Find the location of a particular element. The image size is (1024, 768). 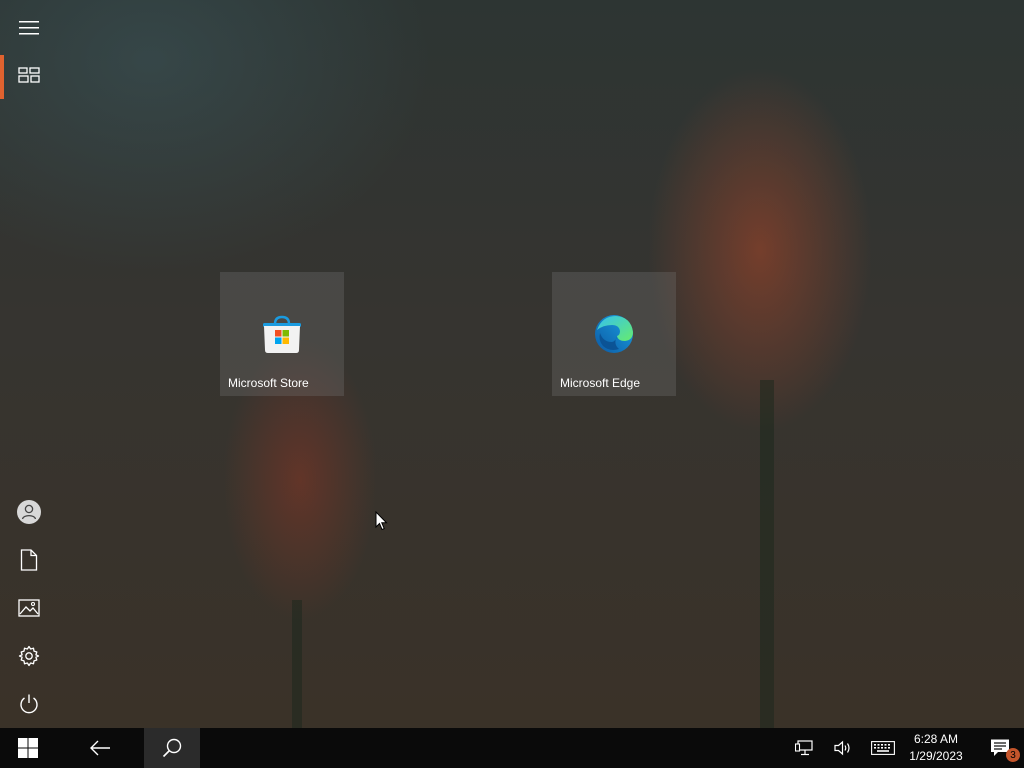

search-icon is located at coordinates (172, 748).